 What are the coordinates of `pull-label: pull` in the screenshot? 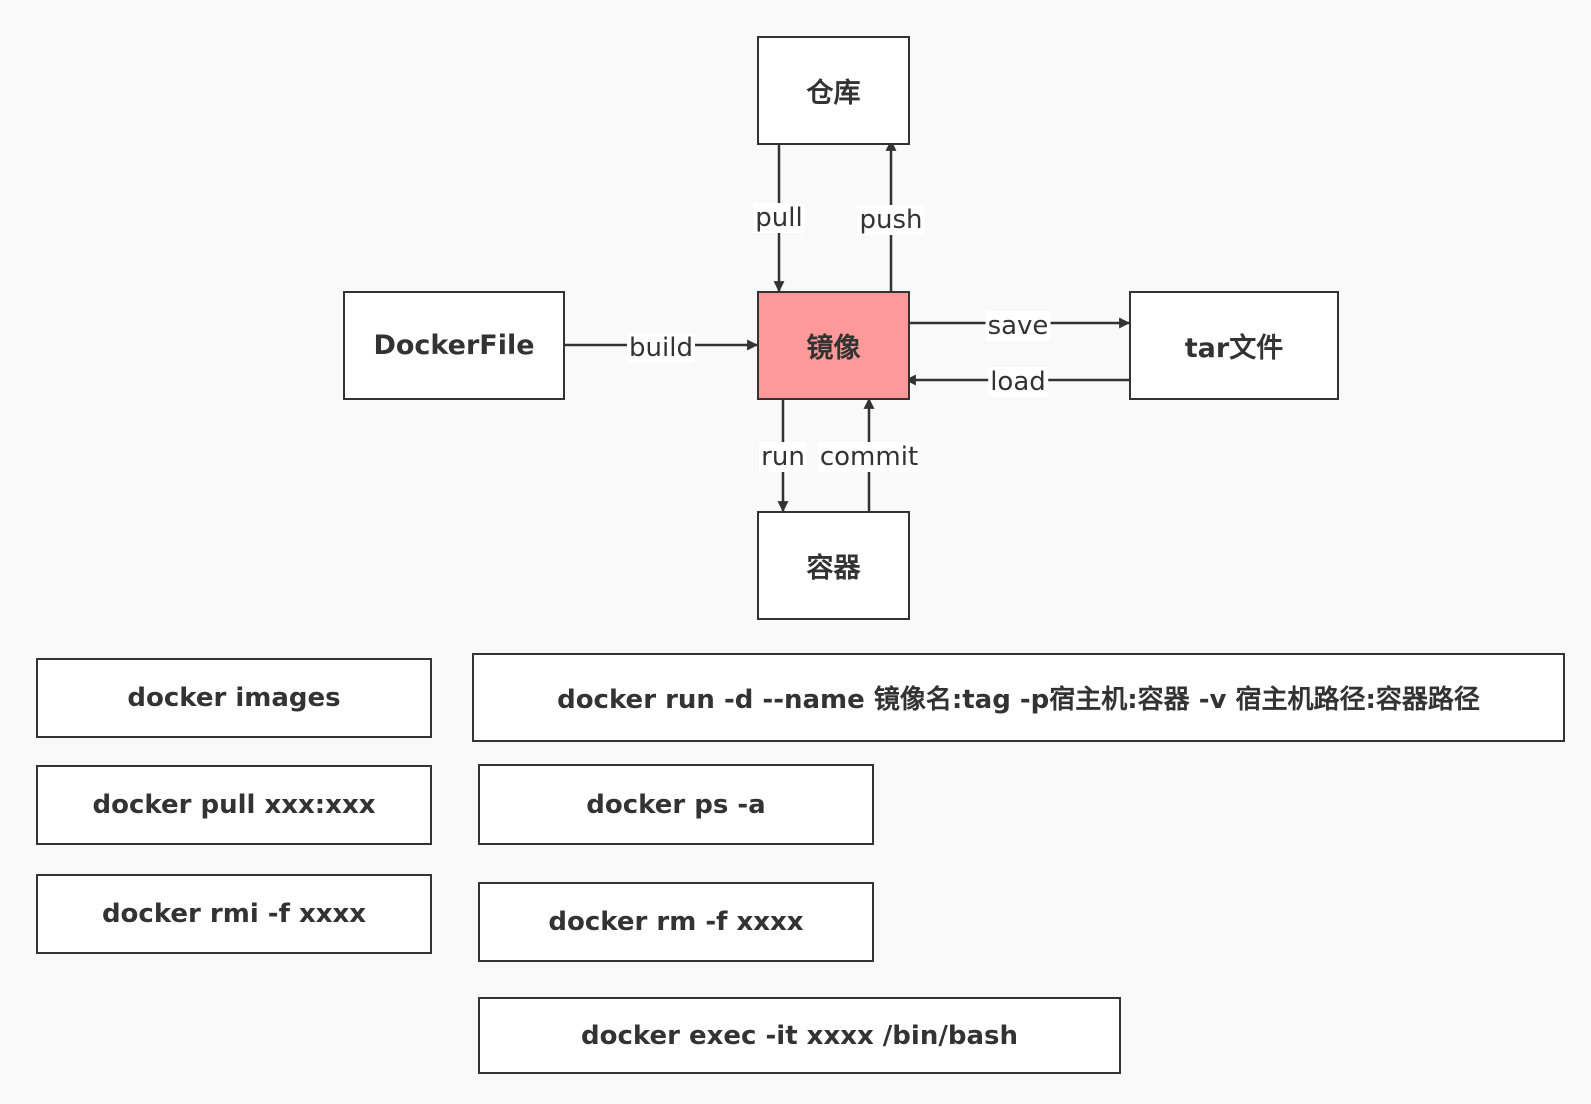 It's located at (779, 218).